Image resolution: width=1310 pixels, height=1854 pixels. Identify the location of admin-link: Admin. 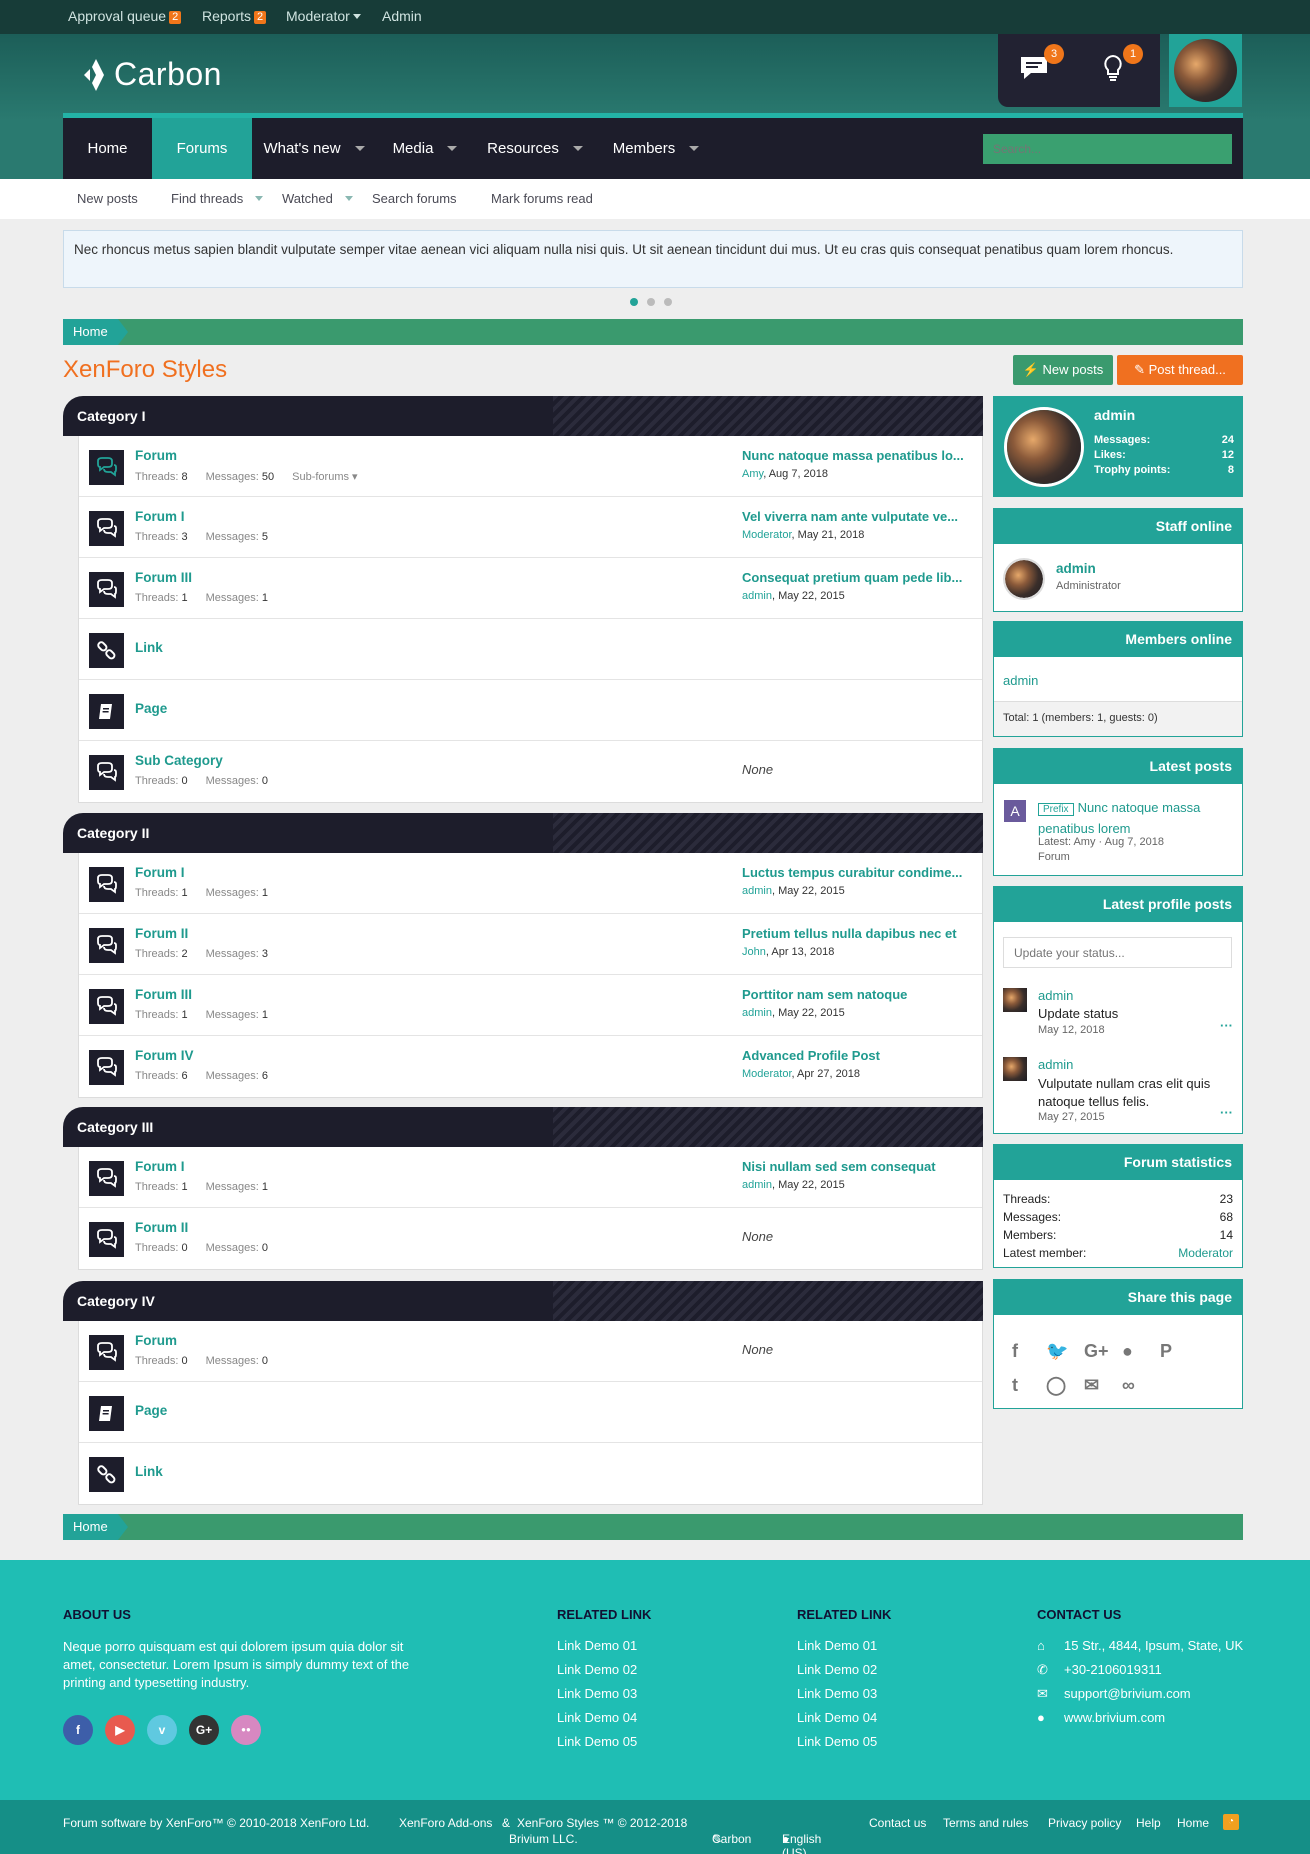
(402, 17).